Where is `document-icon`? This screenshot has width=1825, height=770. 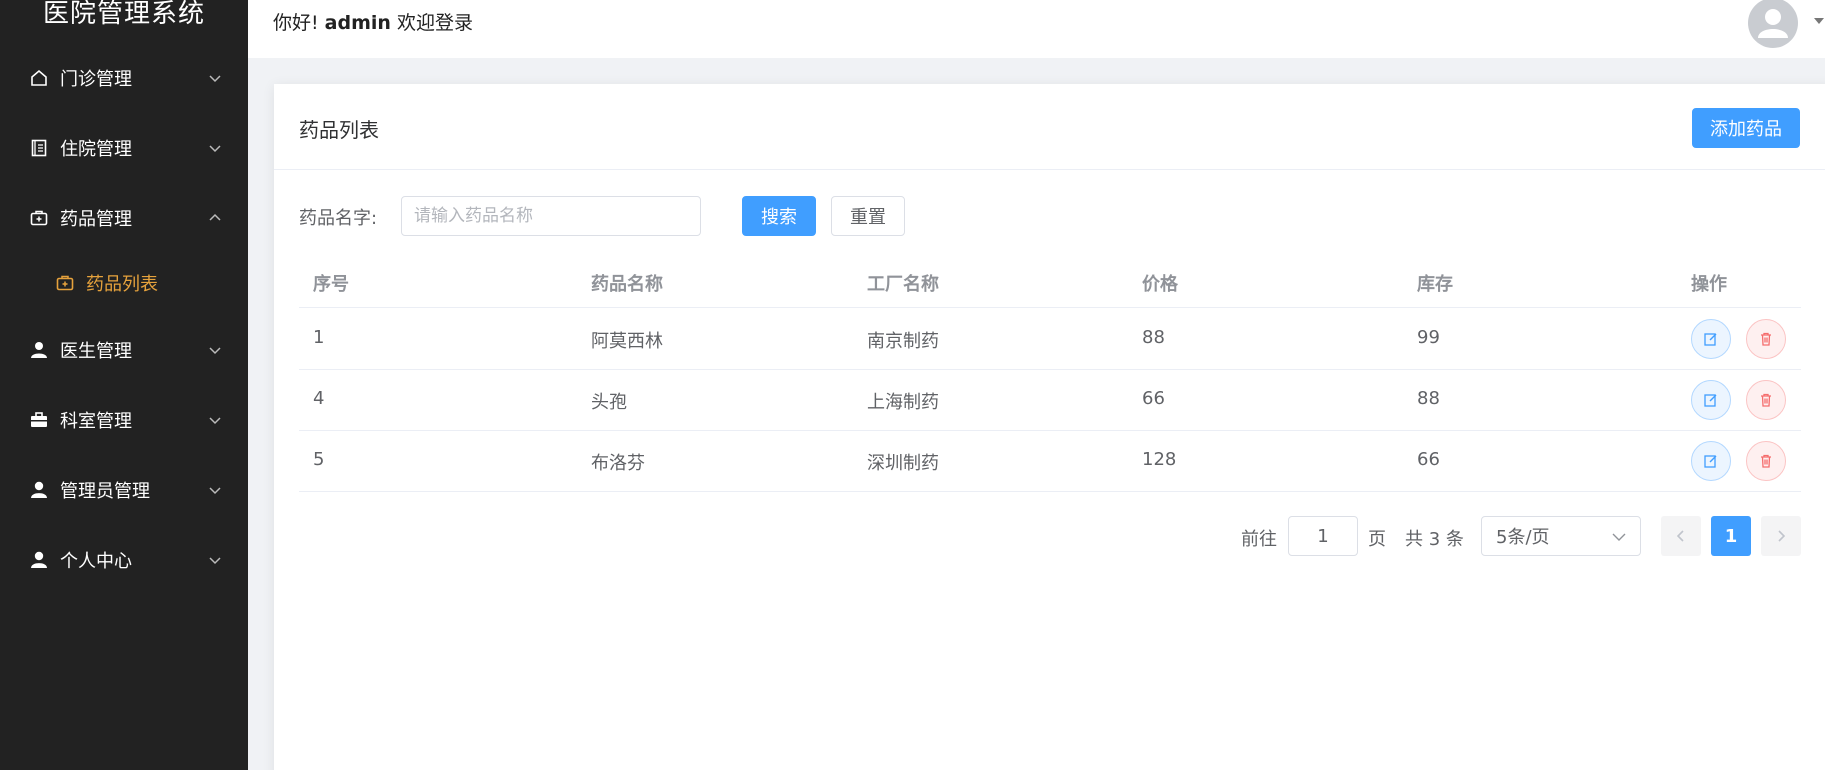 document-icon is located at coordinates (39, 148).